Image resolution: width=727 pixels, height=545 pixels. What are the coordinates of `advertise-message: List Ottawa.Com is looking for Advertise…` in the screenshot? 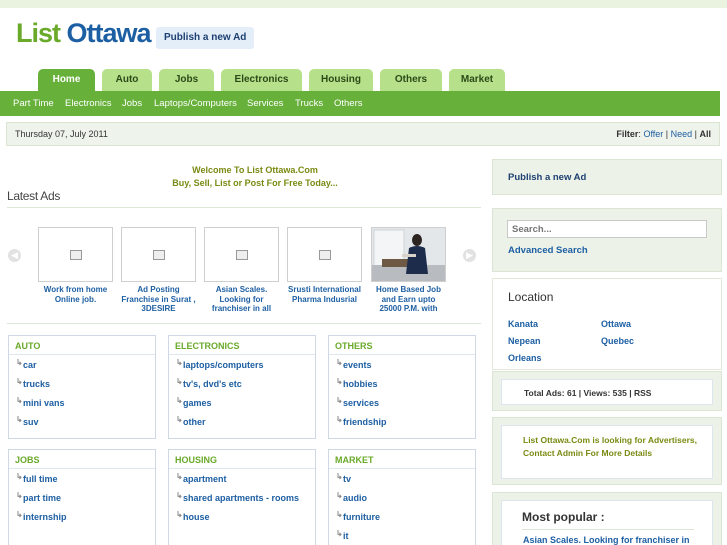 It's located at (613, 447).